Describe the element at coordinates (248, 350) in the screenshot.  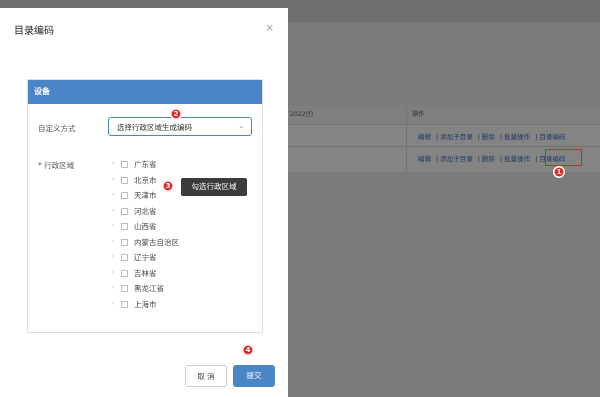
I see `step-badge-4: 4` at that location.